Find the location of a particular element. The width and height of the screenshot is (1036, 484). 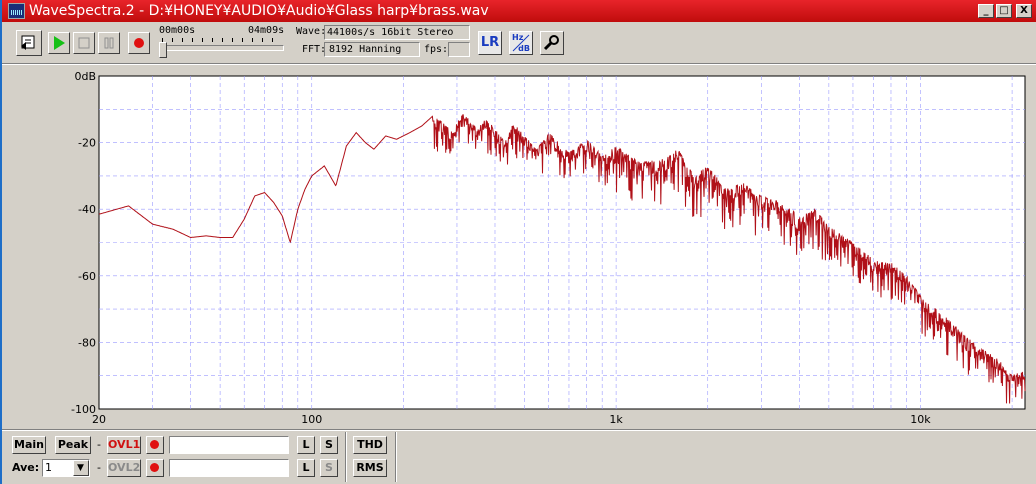

time-start-label: 00m00s is located at coordinates (177, 30).